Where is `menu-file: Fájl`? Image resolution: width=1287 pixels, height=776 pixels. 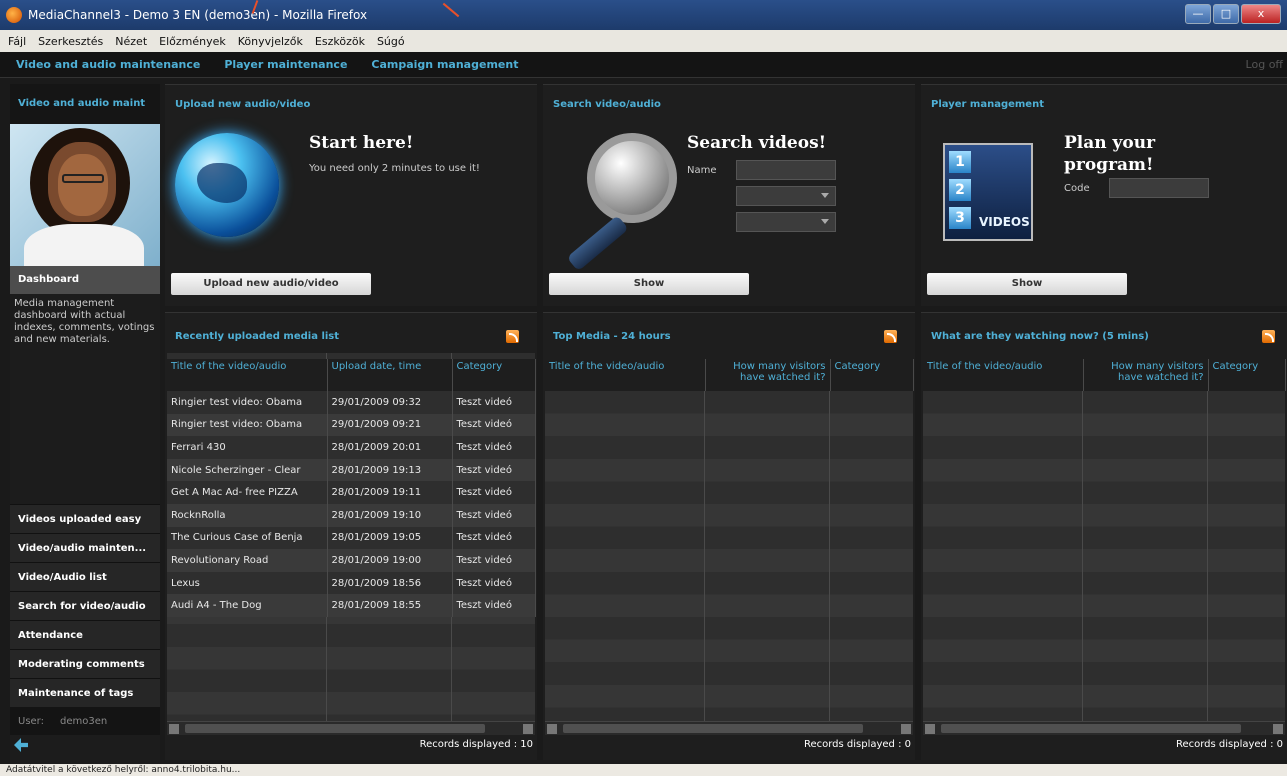 menu-file: Fájl is located at coordinates (17, 41).